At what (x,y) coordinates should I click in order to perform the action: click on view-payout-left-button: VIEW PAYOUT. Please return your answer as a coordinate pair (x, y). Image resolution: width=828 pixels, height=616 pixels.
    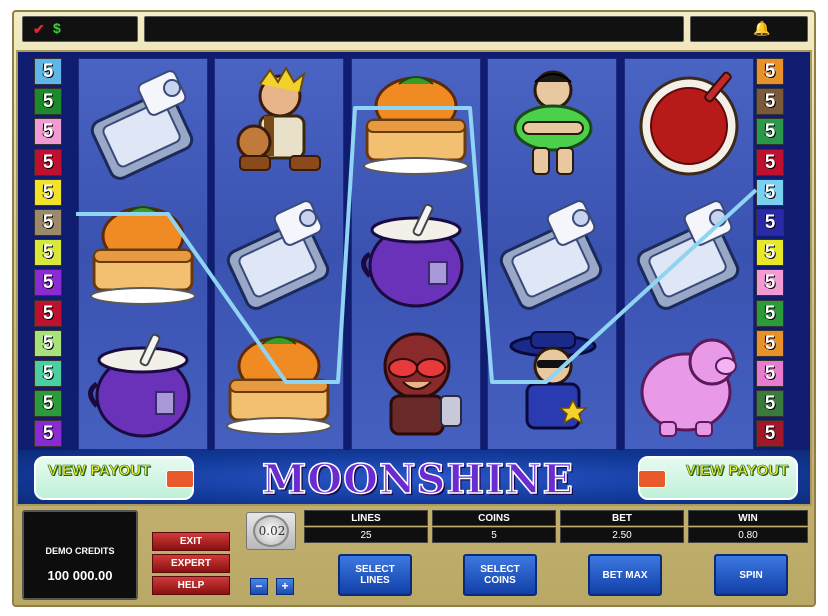
    Looking at the image, I should click on (114, 478).